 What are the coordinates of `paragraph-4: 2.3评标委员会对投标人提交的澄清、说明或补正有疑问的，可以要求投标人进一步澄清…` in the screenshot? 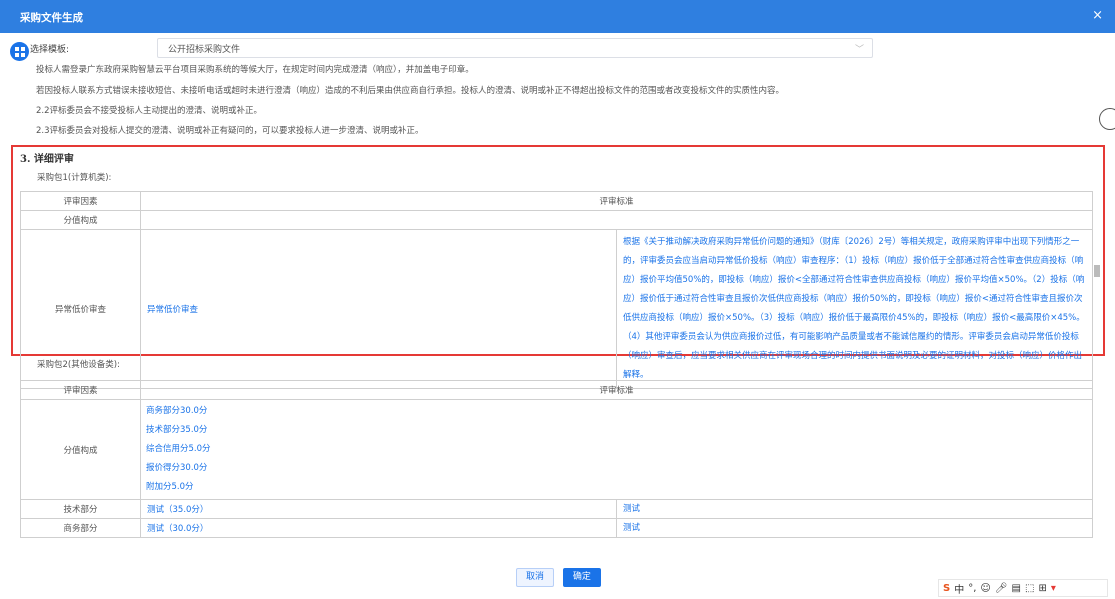 It's located at (230, 131).